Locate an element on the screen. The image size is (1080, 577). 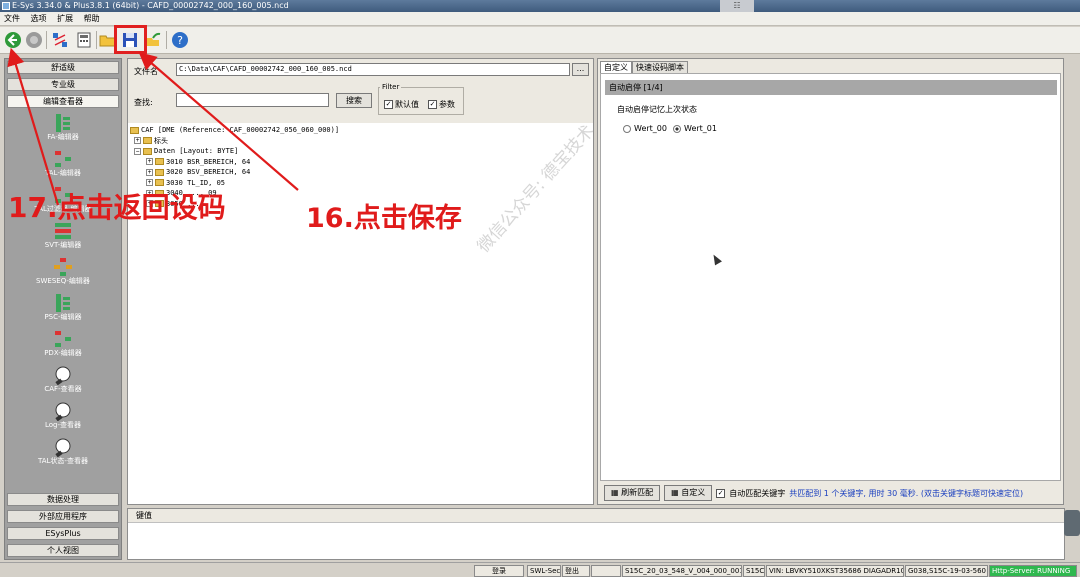
tal-status-viewer-label: TAL状态-查看器 is located at coordinates (63, 461).